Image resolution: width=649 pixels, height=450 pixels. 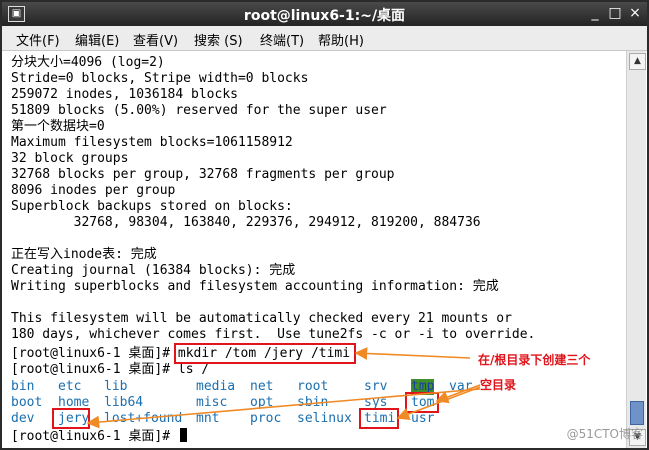 What do you see at coordinates (534, 360) in the screenshot?
I see `annotation-text-line1: 在/根目录下创建三个` at bounding box center [534, 360].